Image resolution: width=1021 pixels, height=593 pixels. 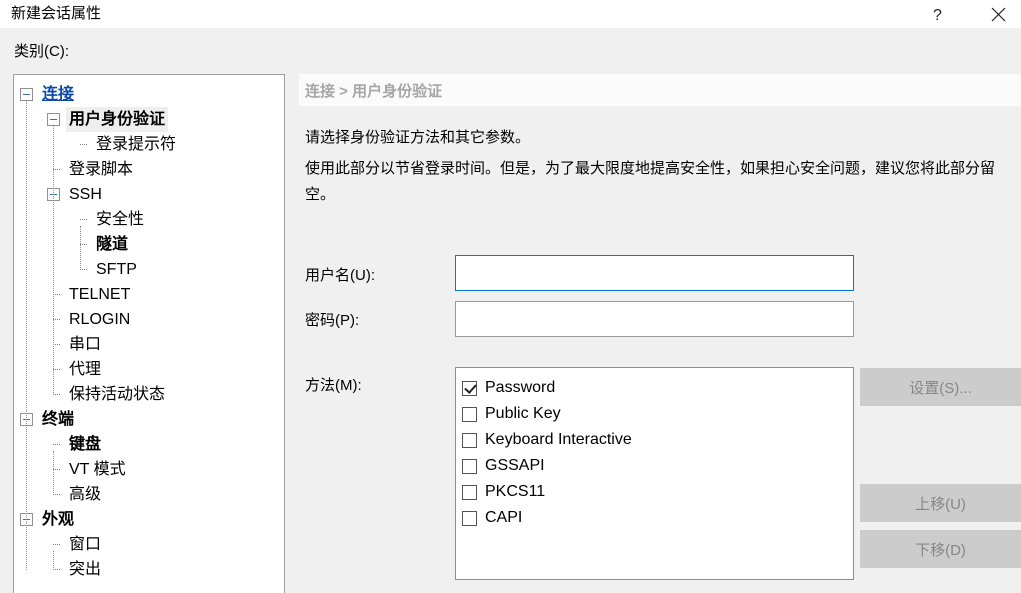 What do you see at coordinates (523, 413) in the screenshot?
I see `auth-method-label: Public Key` at bounding box center [523, 413].